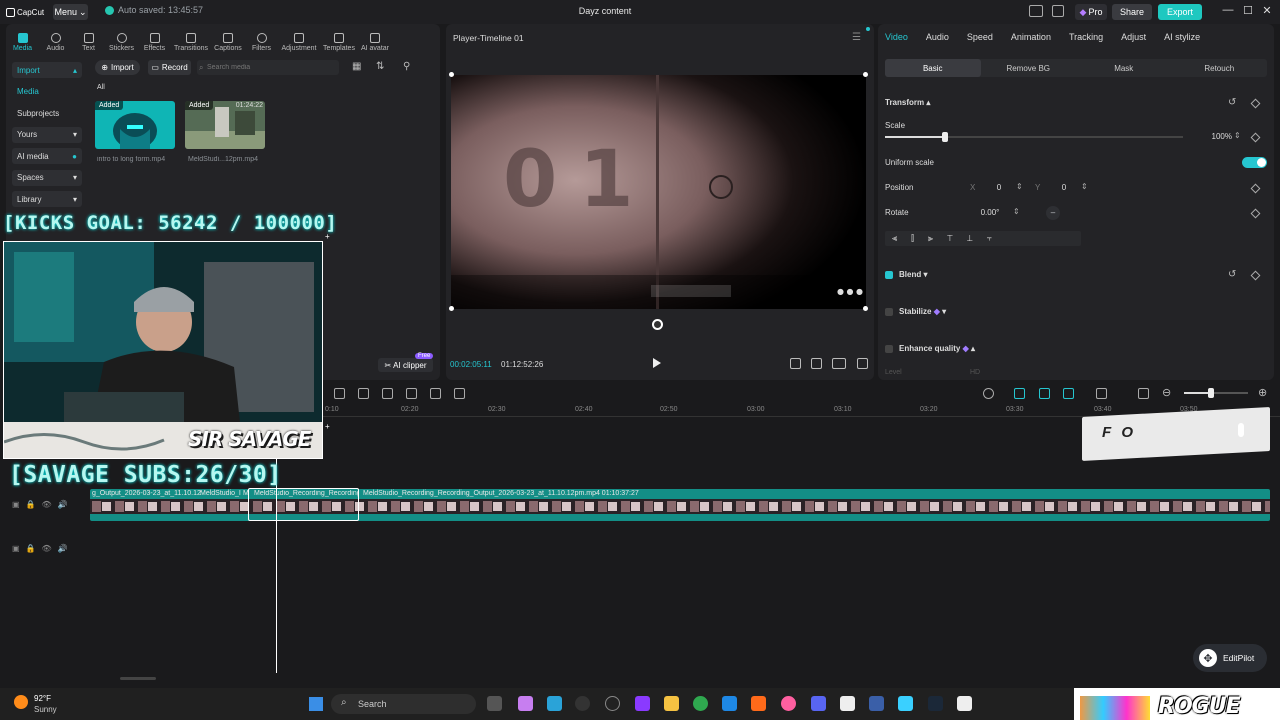  Describe the element at coordinates (658, 192) in the screenshot. I see `video-preview: ● ● ● 01` at that location.